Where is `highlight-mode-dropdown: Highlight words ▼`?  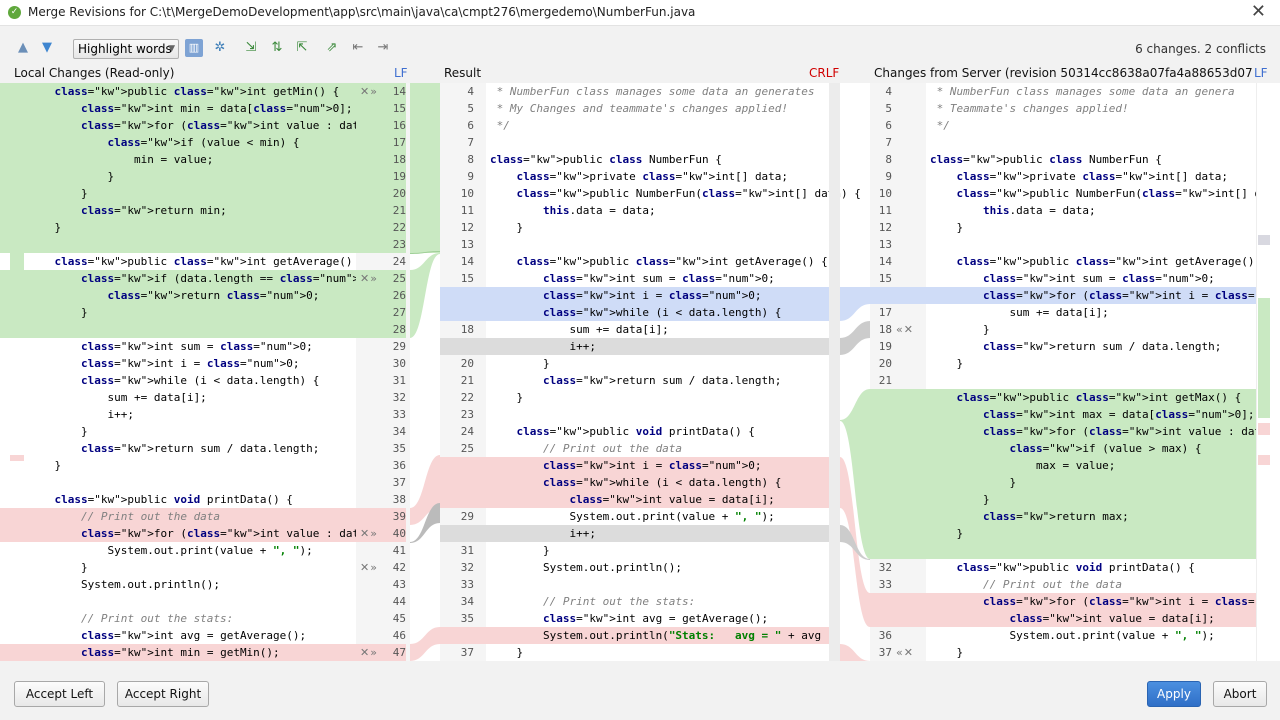
highlight-mode-dropdown: Highlight words ▼ is located at coordinates (126, 49).